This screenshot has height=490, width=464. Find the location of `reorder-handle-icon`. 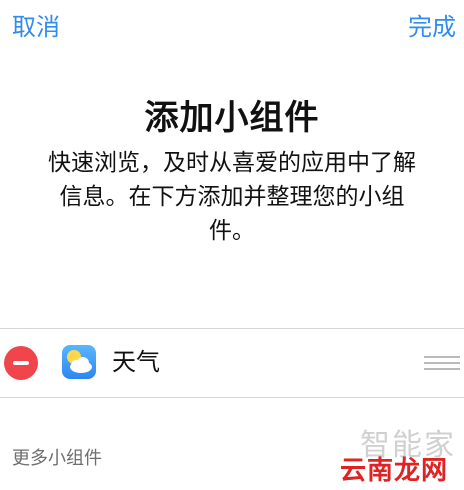

reorder-handle-icon is located at coordinates (442, 363).